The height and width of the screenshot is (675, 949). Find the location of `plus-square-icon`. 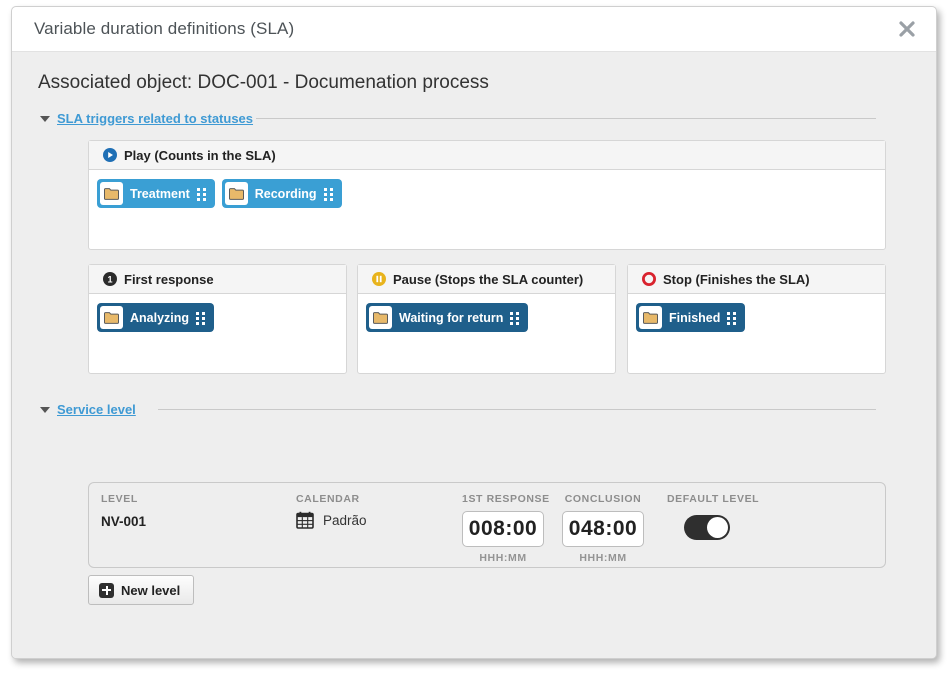

plus-square-icon is located at coordinates (106, 590).